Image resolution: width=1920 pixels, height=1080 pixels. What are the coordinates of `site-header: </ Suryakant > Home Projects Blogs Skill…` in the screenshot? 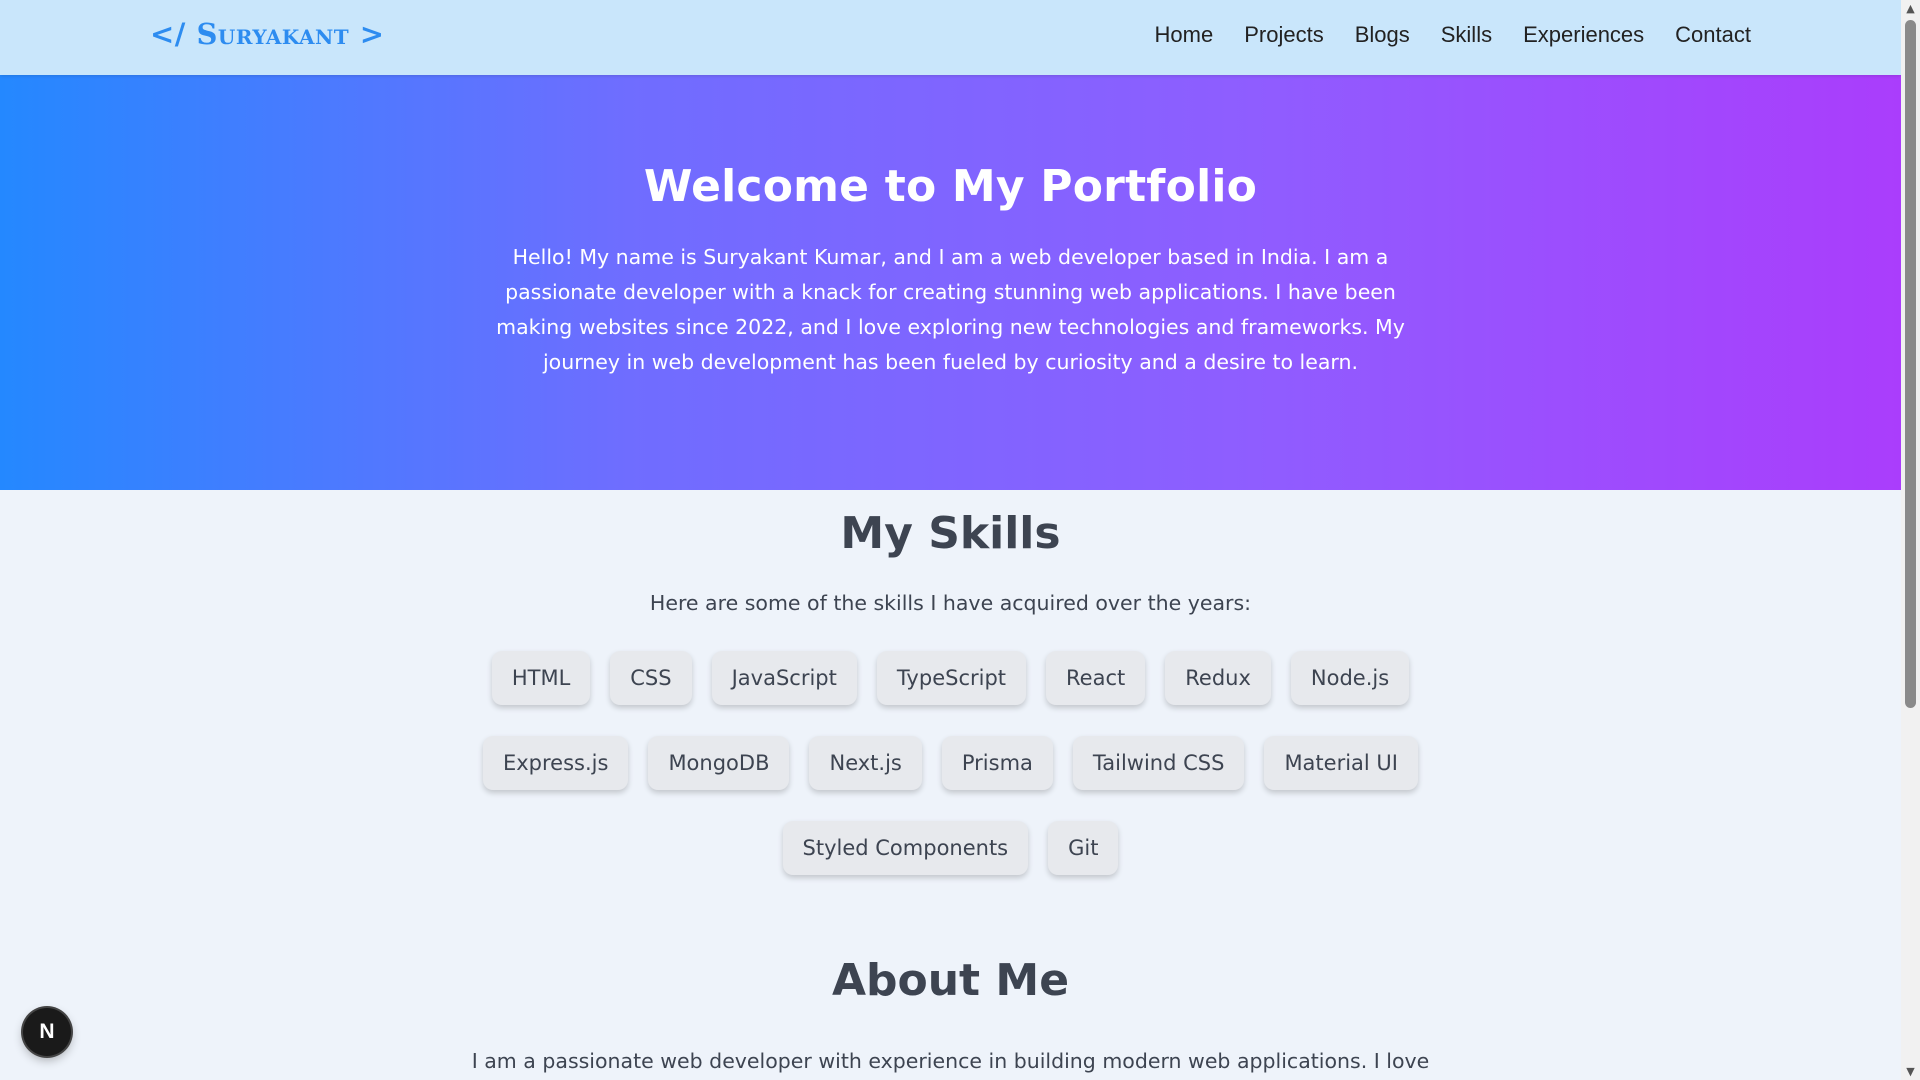 It's located at (950, 37).